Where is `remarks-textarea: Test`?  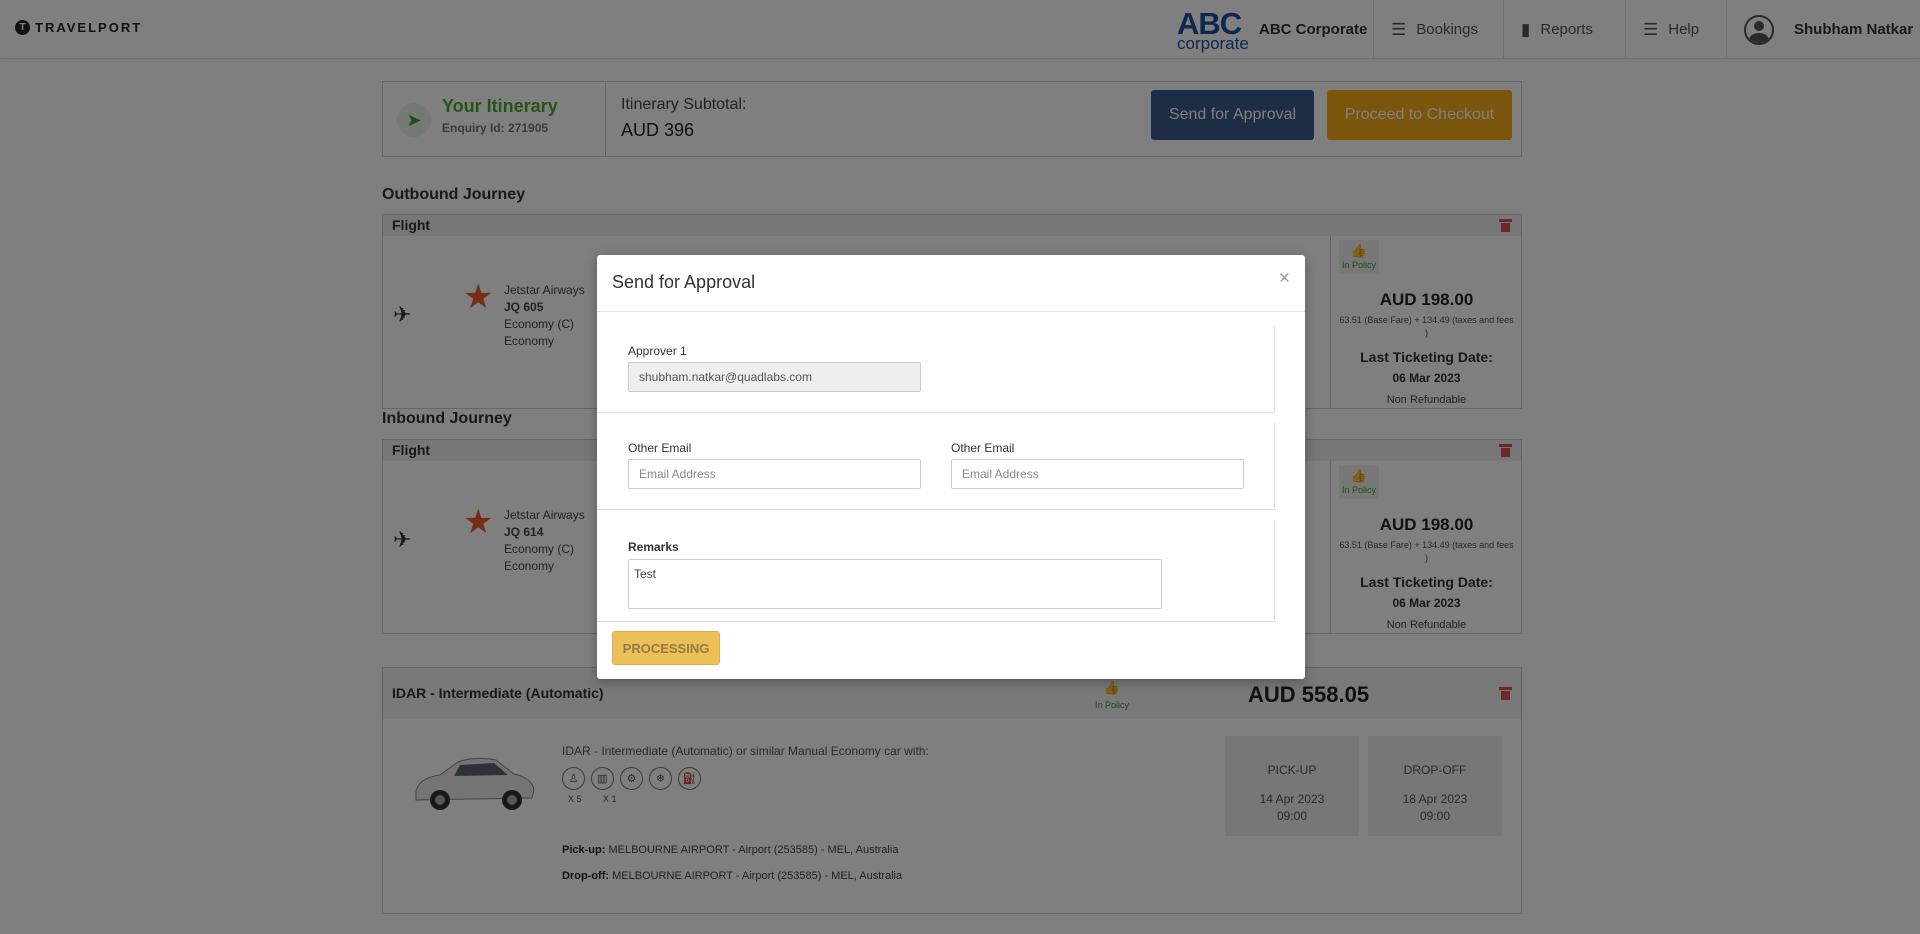 remarks-textarea: Test is located at coordinates (895, 584).